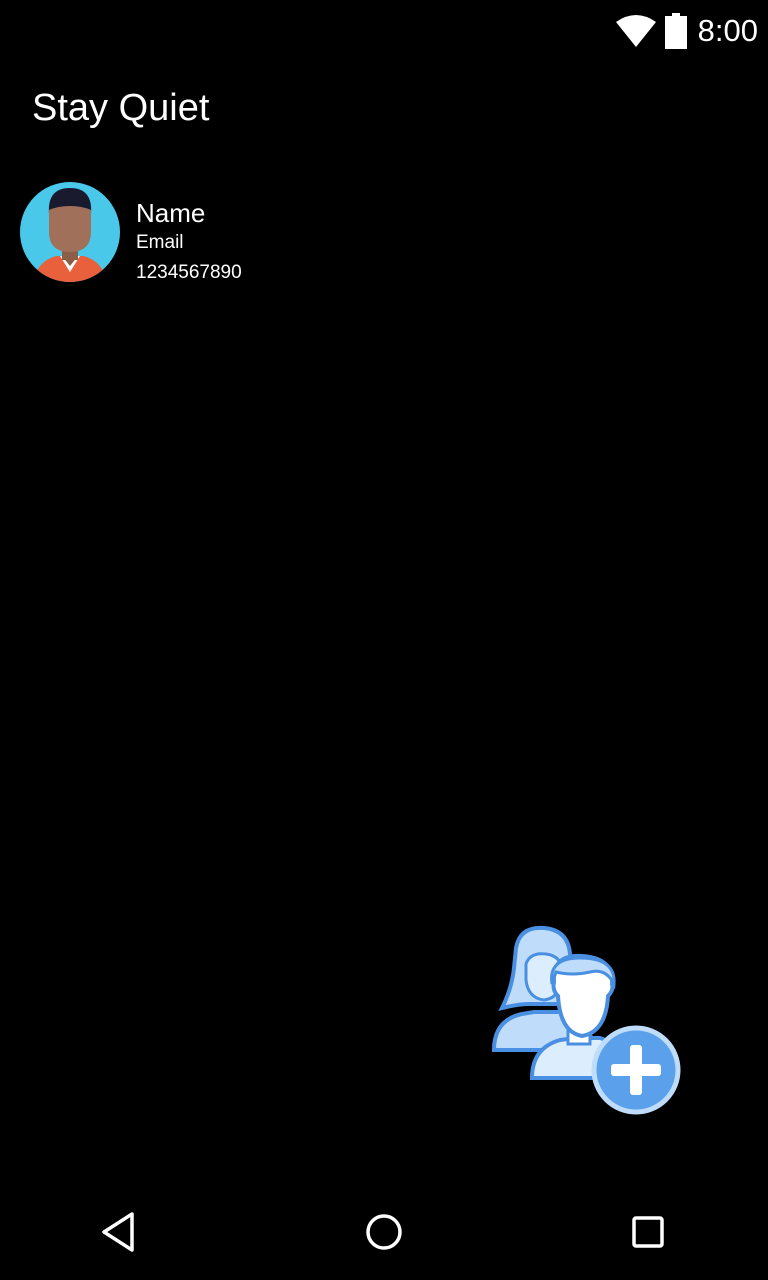 The width and height of the screenshot is (768, 1280). I want to click on person-avatar-icon, so click(70, 232).